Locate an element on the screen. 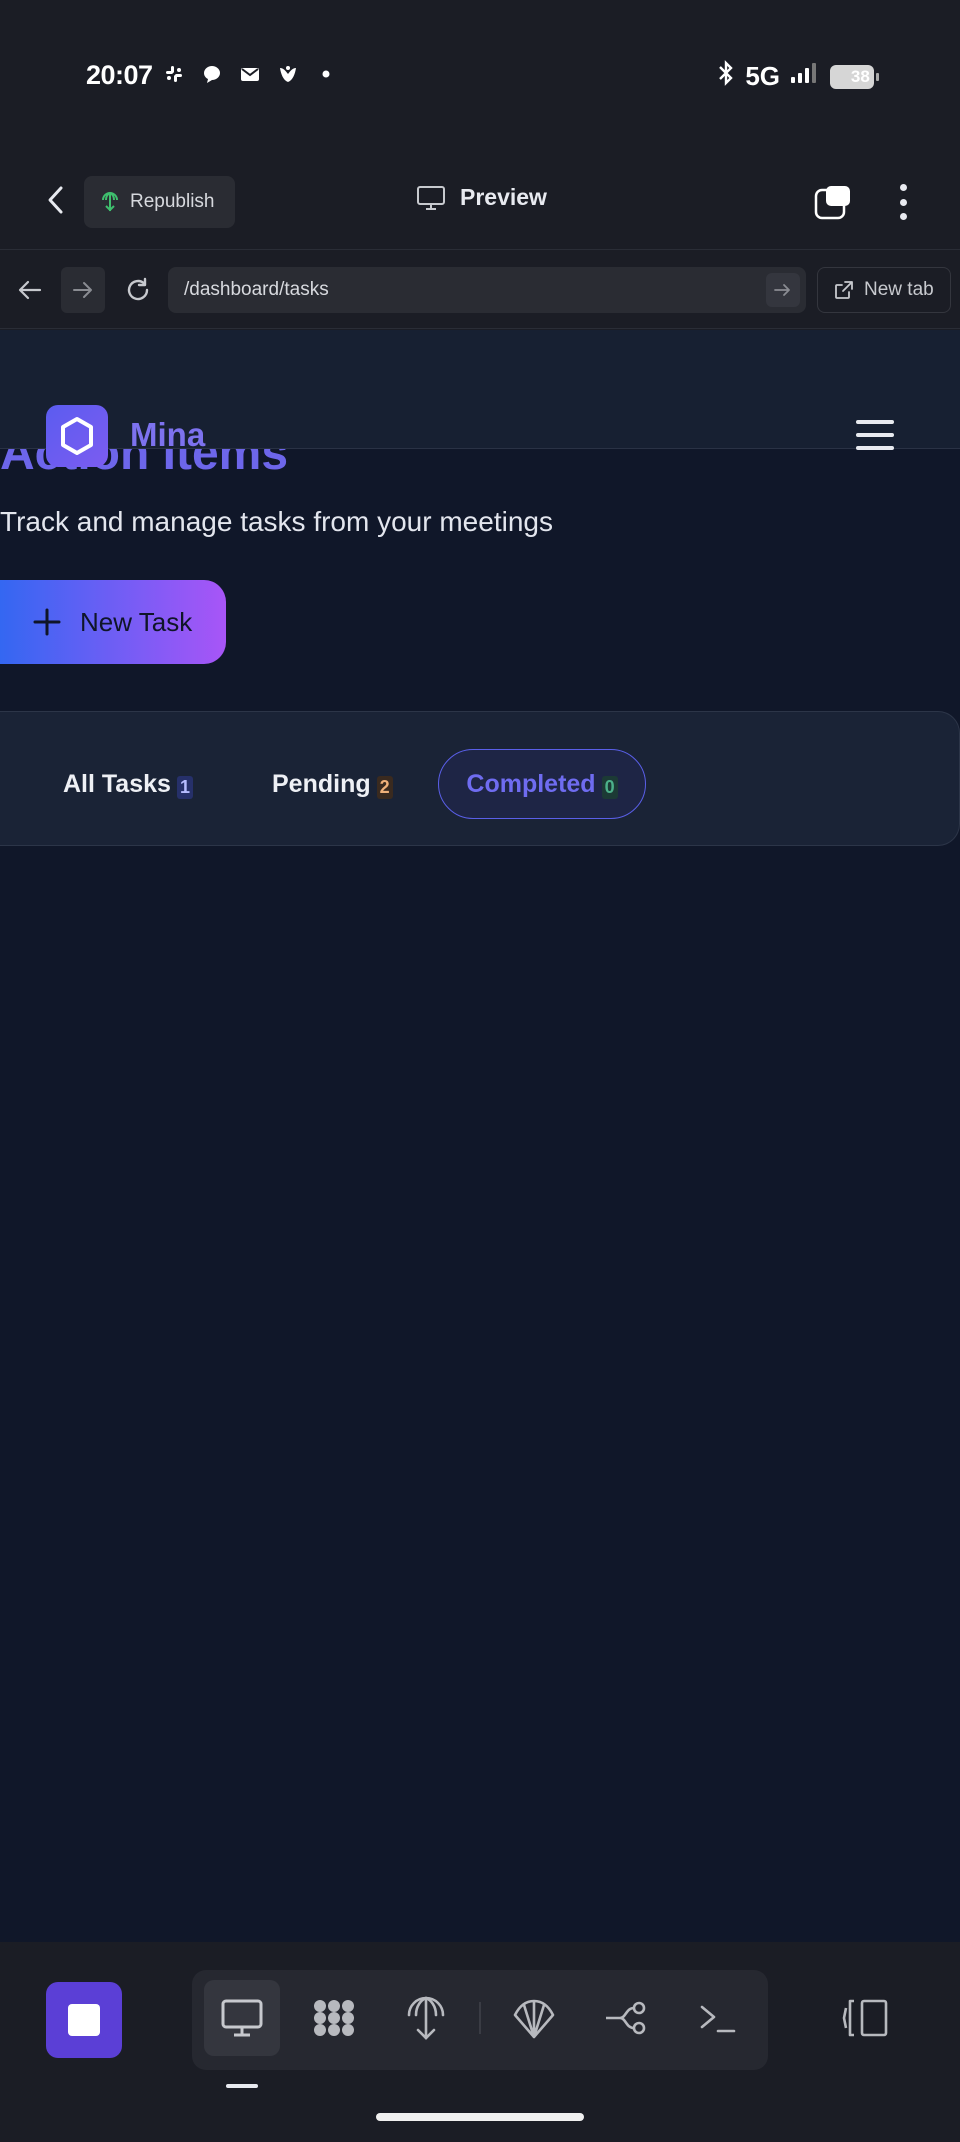 The height and width of the screenshot is (2142, 960). preview-label: Preview is located at coordinates (503, 197).